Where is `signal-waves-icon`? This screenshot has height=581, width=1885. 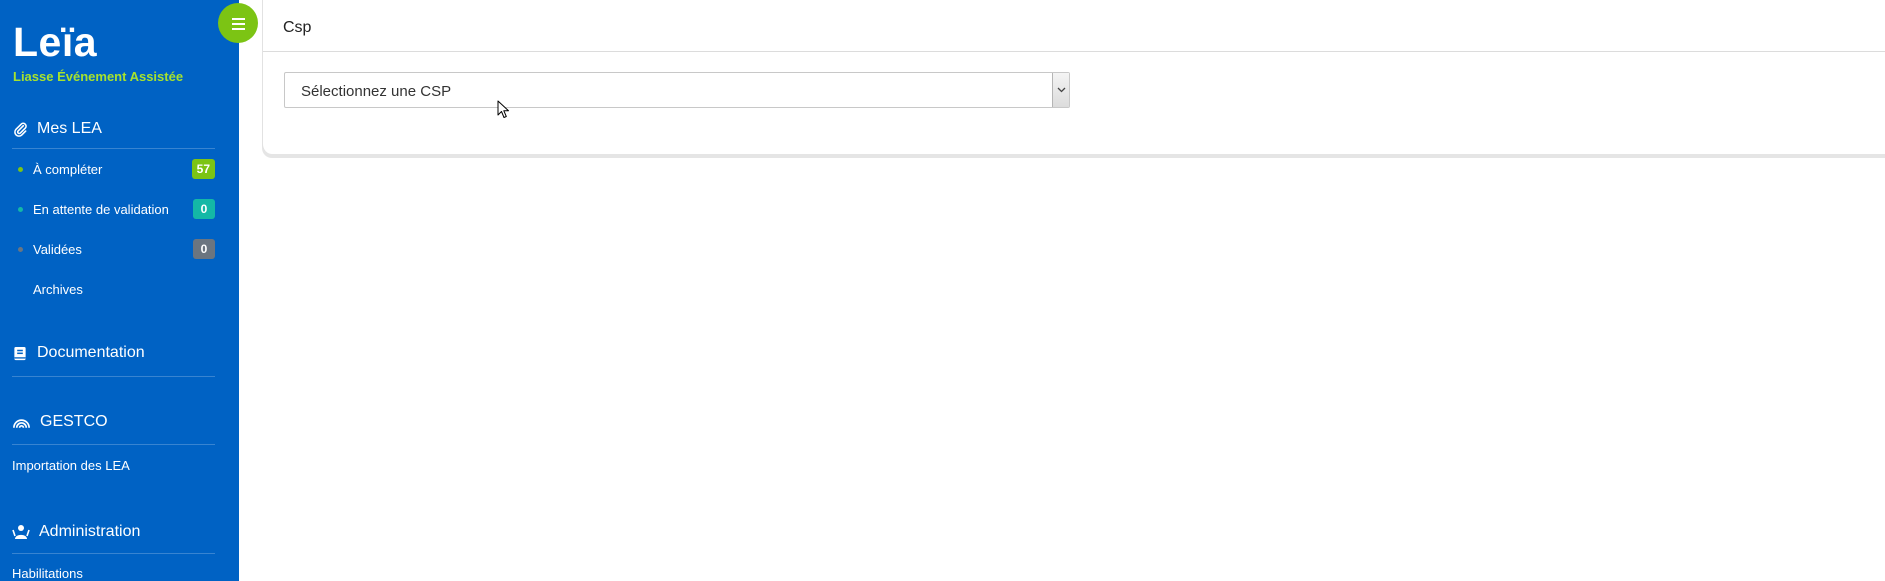
signal-waves-icon is located at coordinates (21, 422).